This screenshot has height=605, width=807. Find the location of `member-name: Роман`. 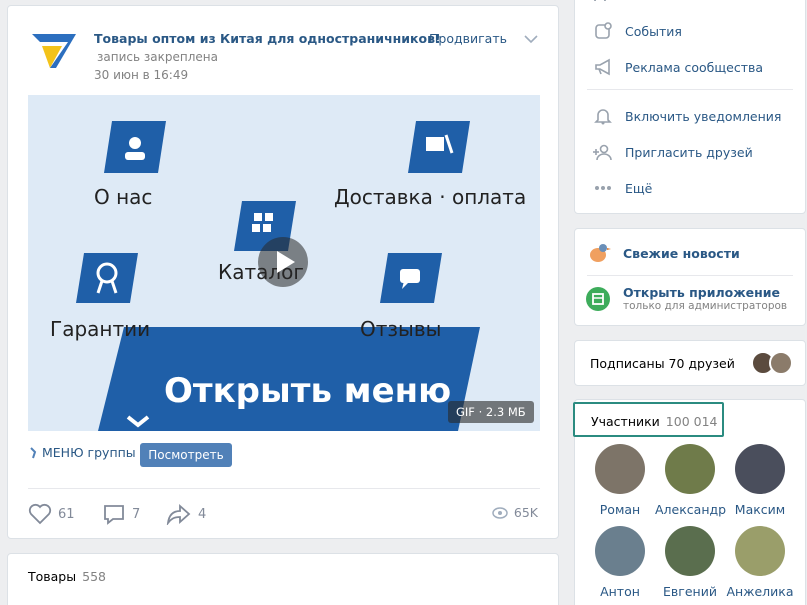

member-name: Роман is located at coordinates (620, 509).